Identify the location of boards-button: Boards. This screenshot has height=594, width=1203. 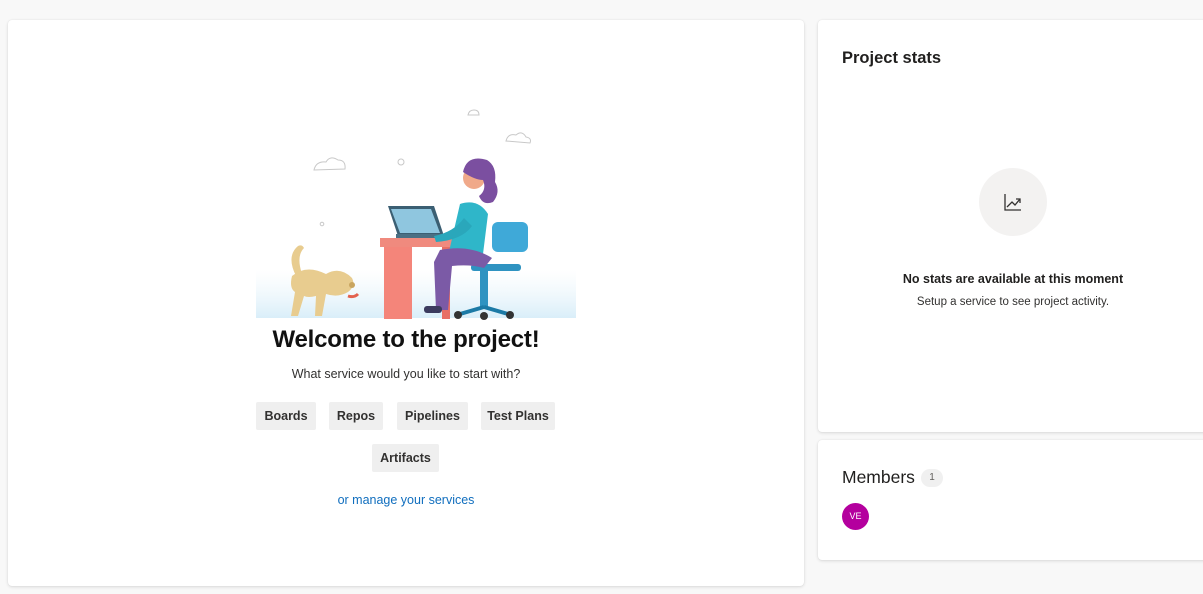
(286, 416).